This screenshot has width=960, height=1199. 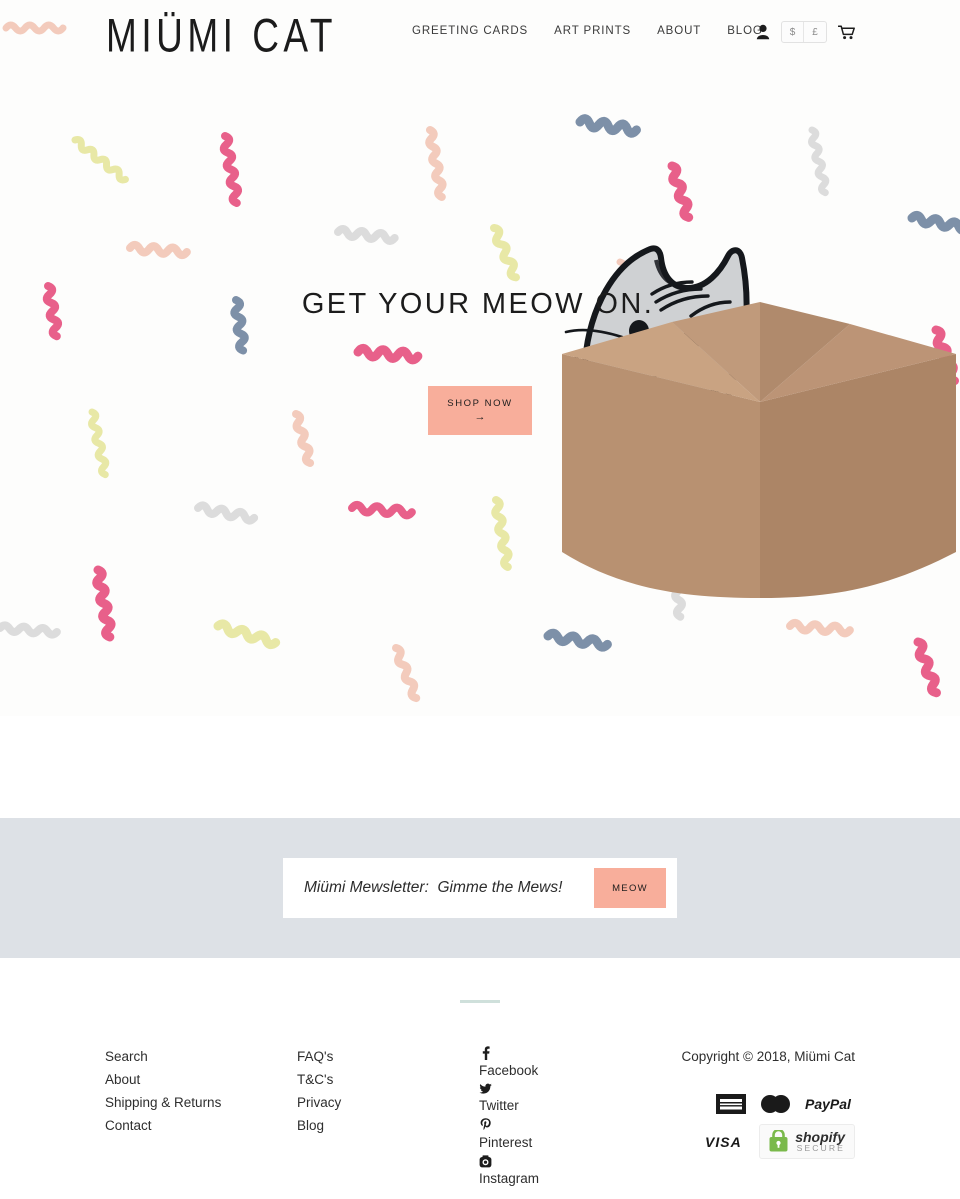 What do you see at coordinates (820, 1136) in the screenshot?
I see `shopify-secure-brand: shopify` at bounding box center [820, 1136].